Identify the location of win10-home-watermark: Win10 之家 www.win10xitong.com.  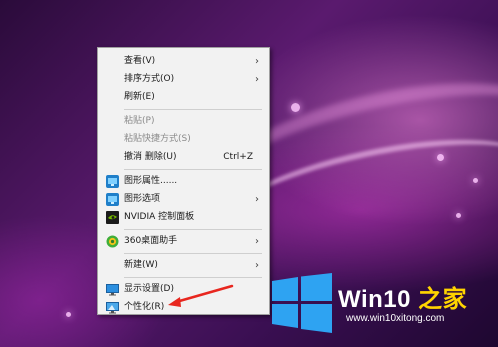
(382, 306).